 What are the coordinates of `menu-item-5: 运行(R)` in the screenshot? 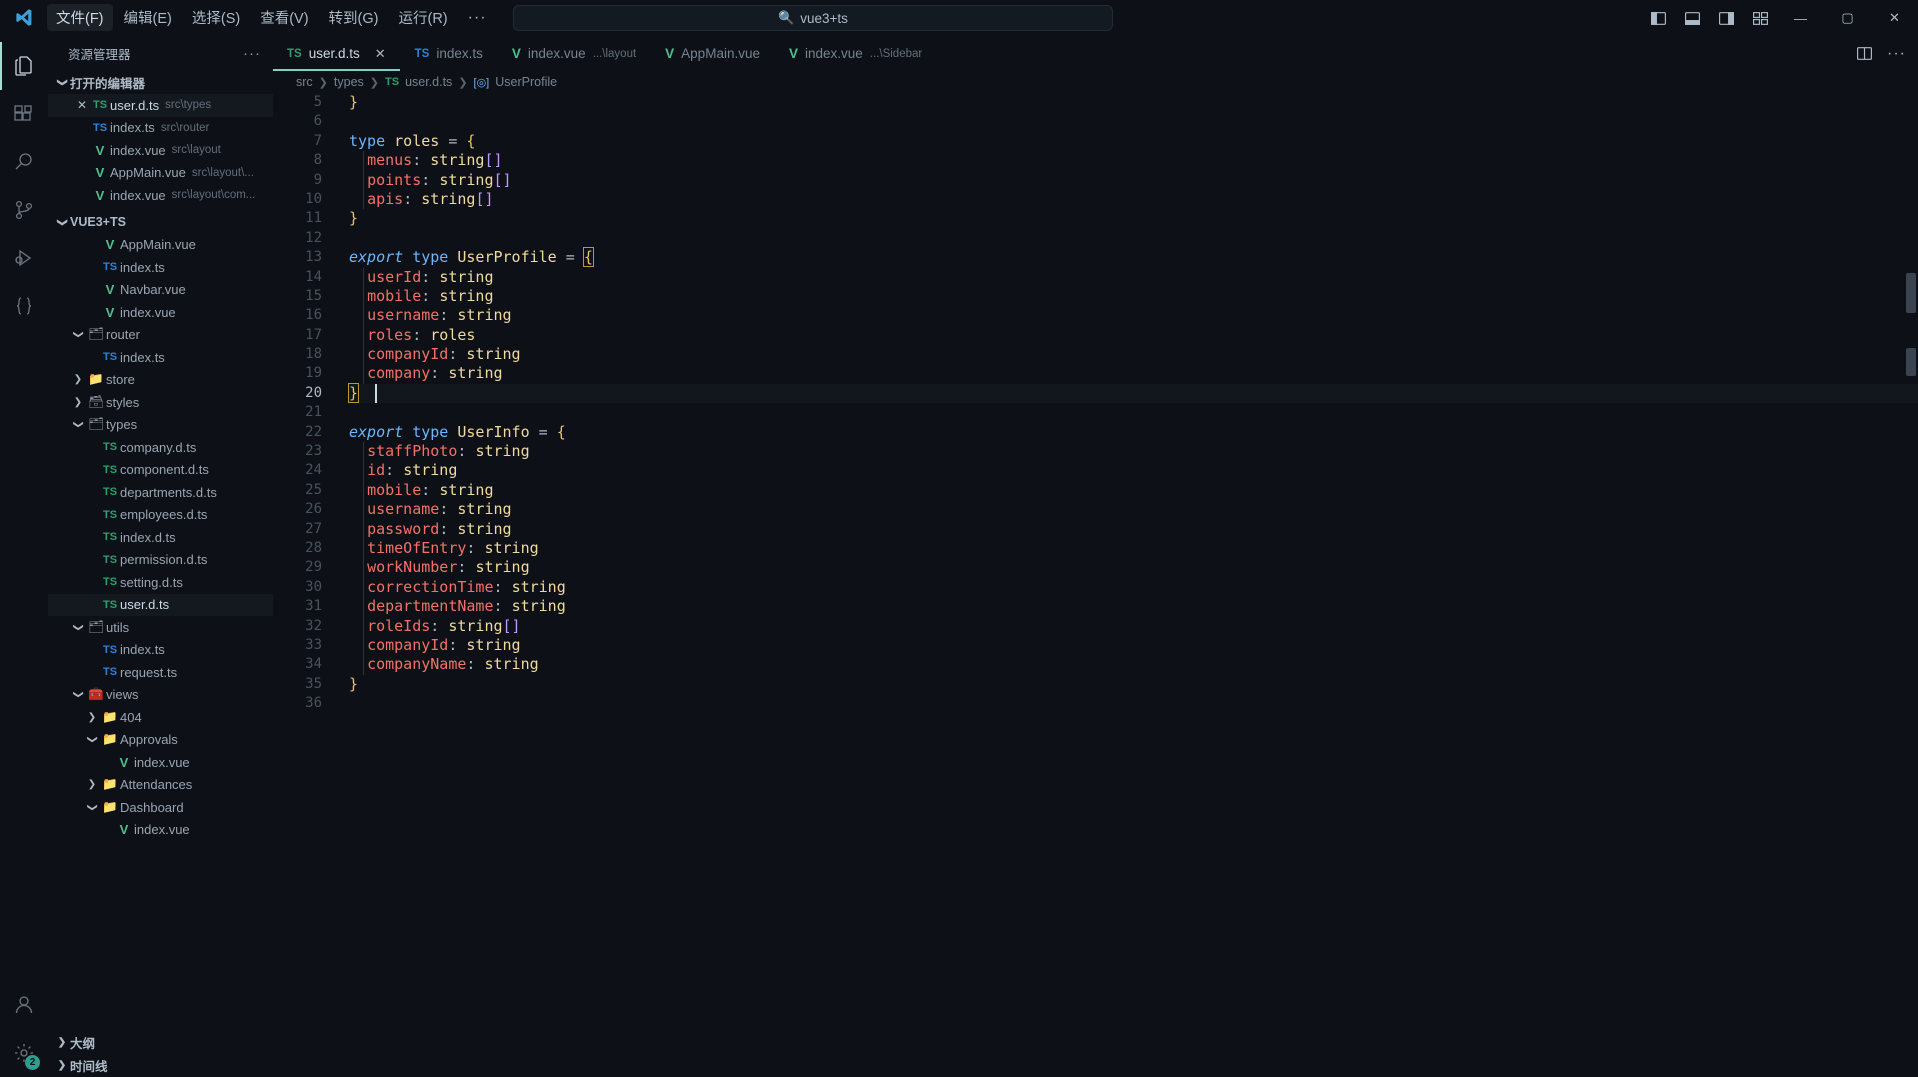 It's located at (422, 17).